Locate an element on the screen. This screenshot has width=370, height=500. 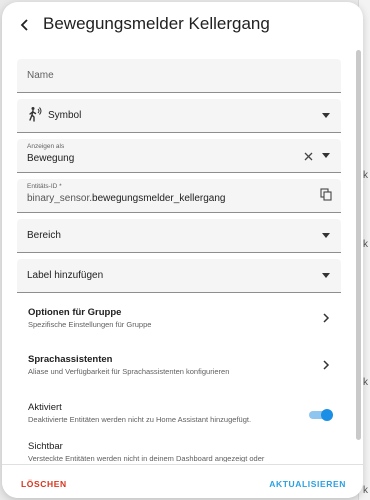
enabled-toggle is located at coordinates (321, 415).